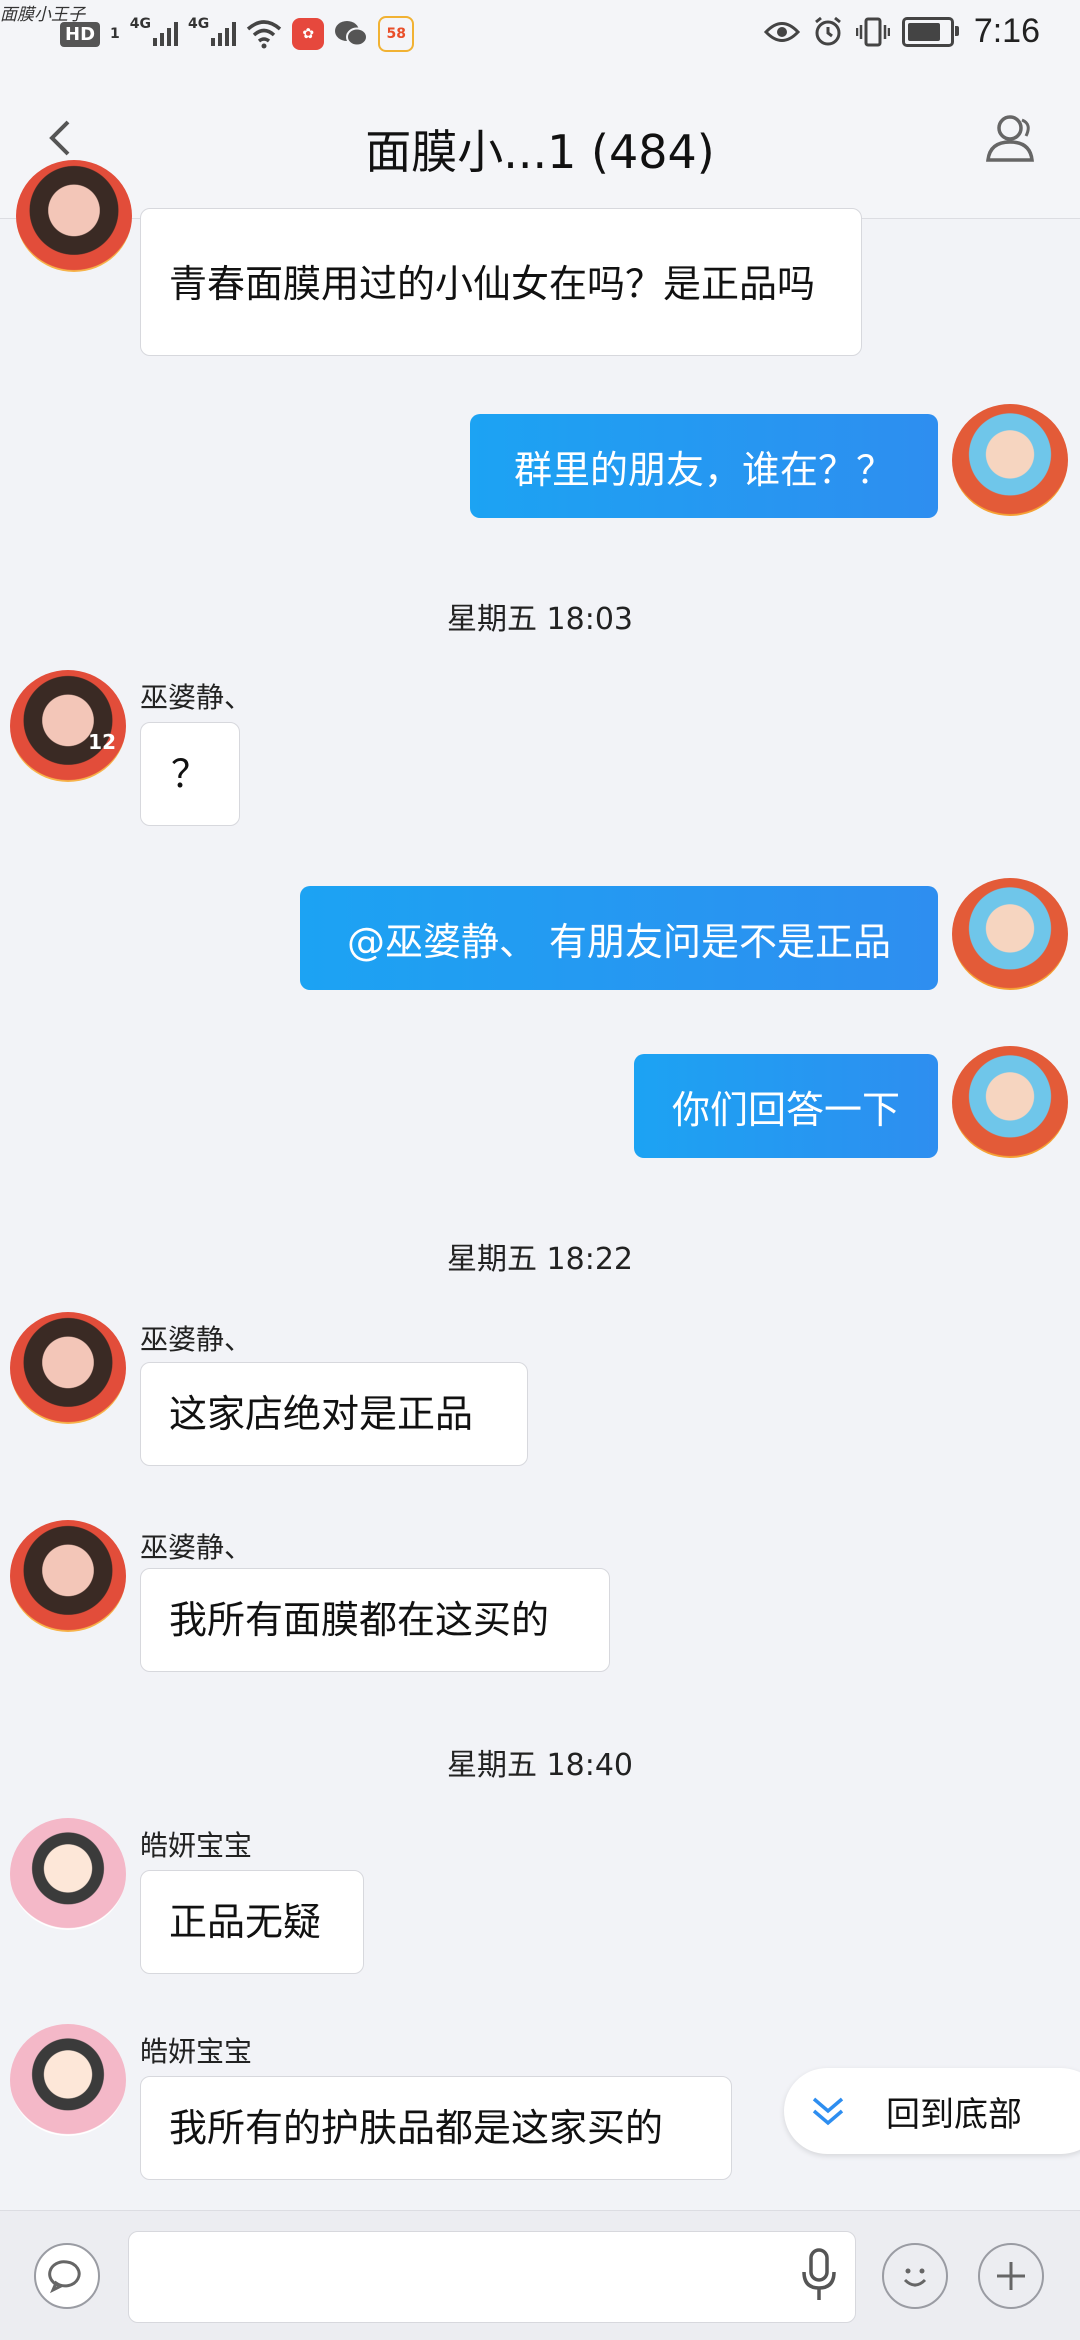  What do you see at coordinates (237, 34) in the screenshot?
I see `status-left: HD 1 4G 4G ✿ 58` at bounding box center [237, 34].